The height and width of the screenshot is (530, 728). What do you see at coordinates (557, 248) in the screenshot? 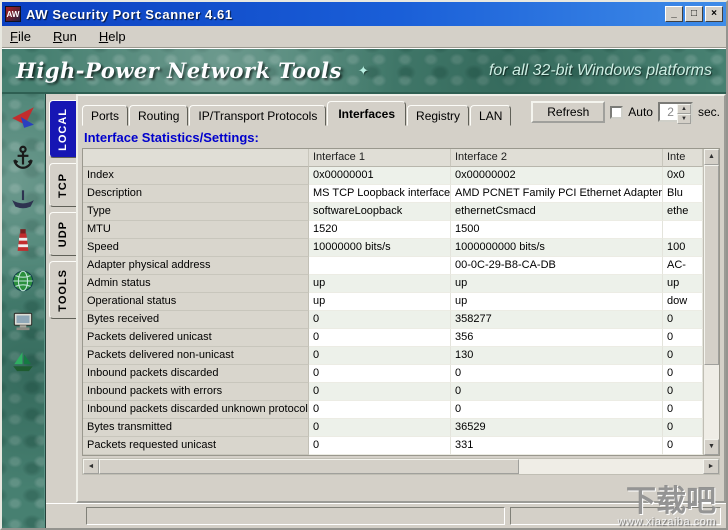
I see `row-value-interface2: 1000000000 bits/s` at bounding box center [557, 248].